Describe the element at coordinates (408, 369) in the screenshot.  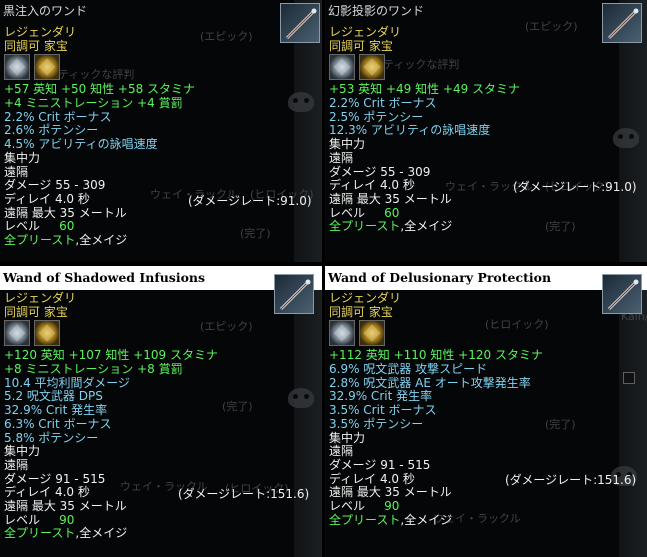
I see `effect-line: 6.9% 呪文武器 攻撃スピード` at that location.